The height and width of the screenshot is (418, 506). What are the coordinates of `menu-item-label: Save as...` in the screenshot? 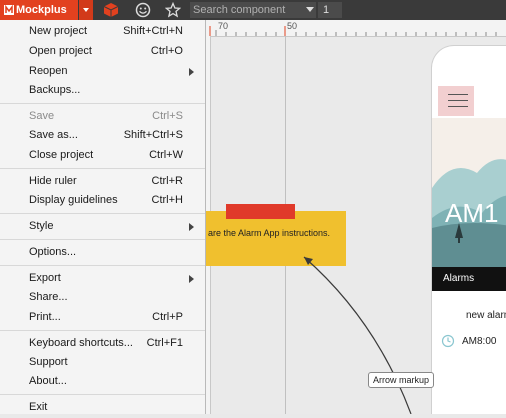 It's located at (53, 135).